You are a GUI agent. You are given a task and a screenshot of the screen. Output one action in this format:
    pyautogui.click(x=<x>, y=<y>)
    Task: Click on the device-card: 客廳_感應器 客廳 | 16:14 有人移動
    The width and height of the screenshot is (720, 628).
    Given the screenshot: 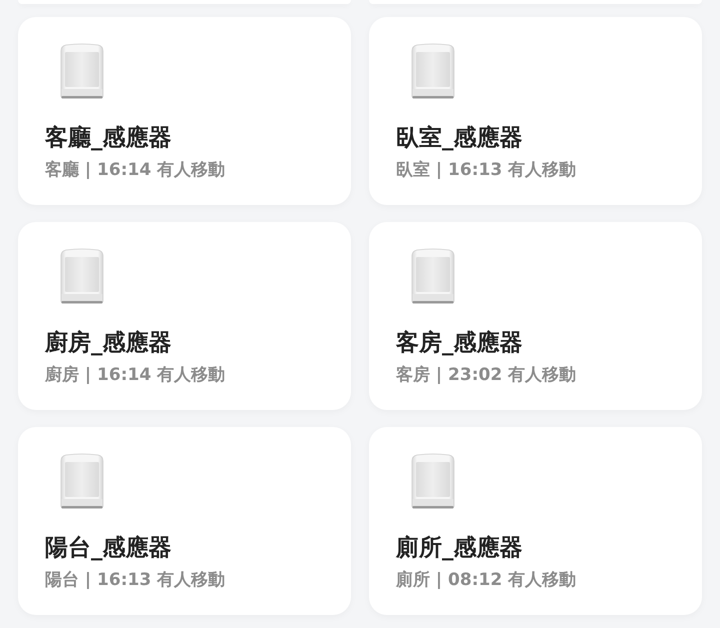 What is the action you would take?
    pyautogui.click(x=184, y=111)
    